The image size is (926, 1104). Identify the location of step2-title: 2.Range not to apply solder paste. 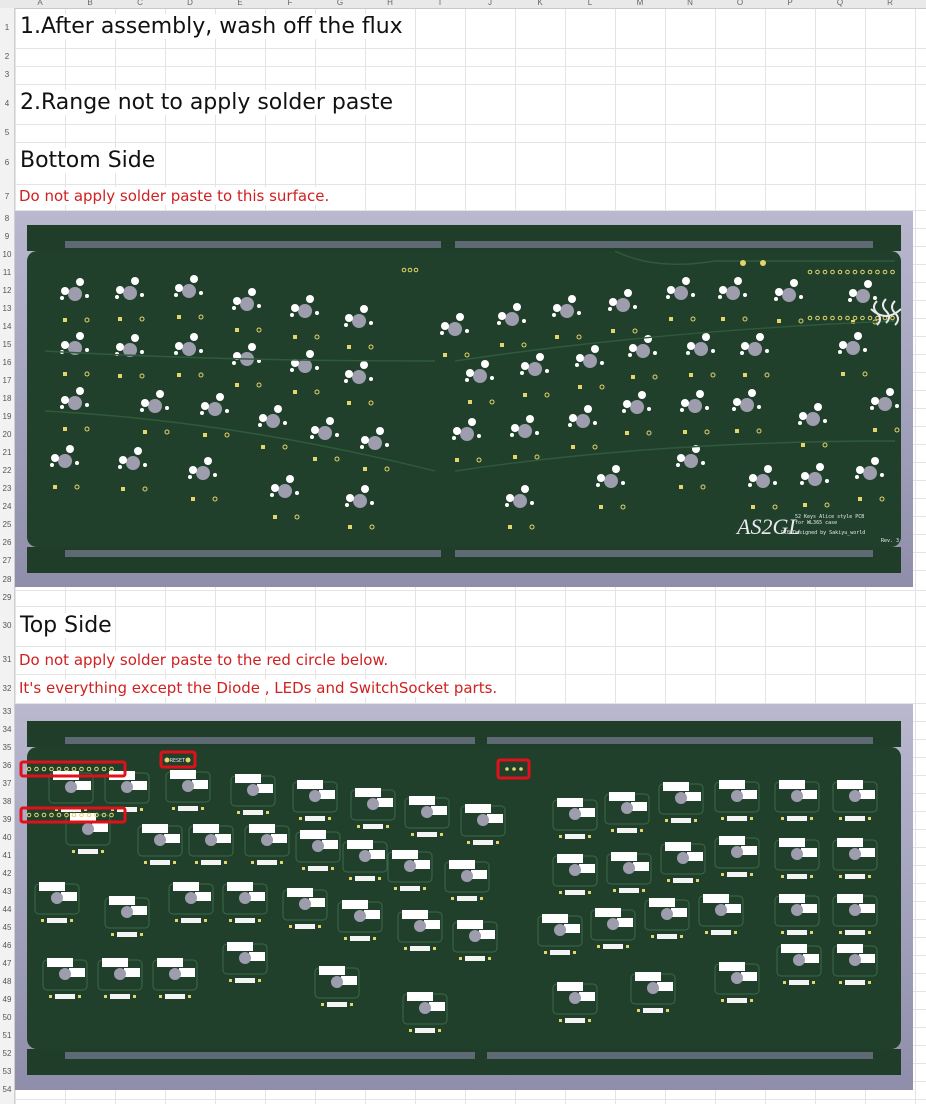
(206, 102).